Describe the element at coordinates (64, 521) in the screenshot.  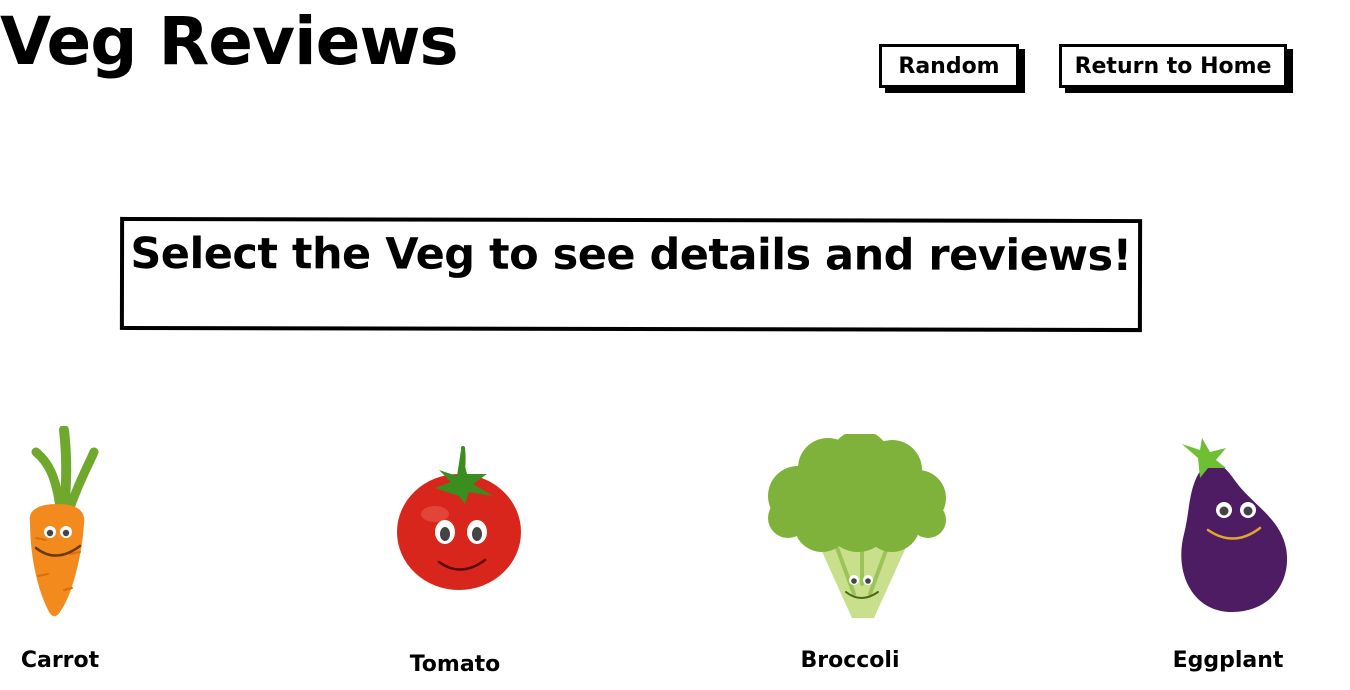
I see `carrot-icon` at that location.